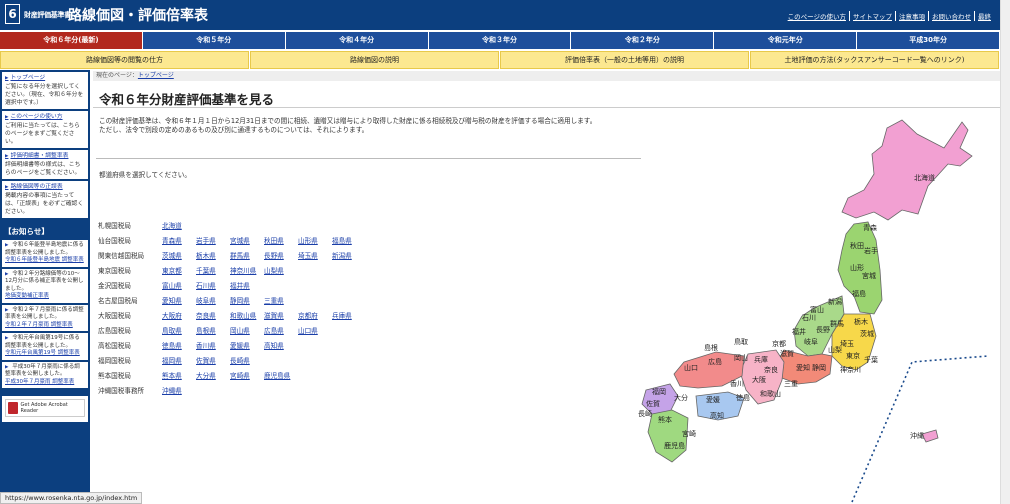  What do you see at coordinates (179, 300) in the screenshot?
I see `prefecture-link: 愛知県` at bounding box center [179, 300].